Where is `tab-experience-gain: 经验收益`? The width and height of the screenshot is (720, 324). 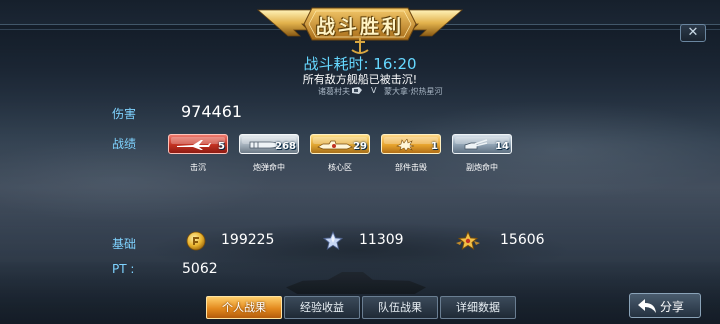 tab-experience-gain: 经验收益 is located at coordinates (322, 307).